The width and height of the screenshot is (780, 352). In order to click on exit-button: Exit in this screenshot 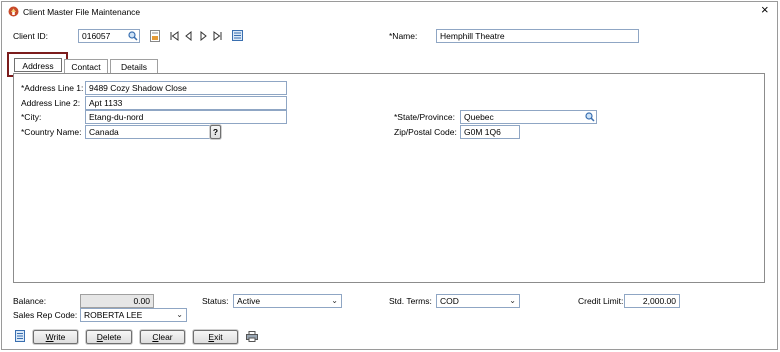, I will do `click(215, 337)`.